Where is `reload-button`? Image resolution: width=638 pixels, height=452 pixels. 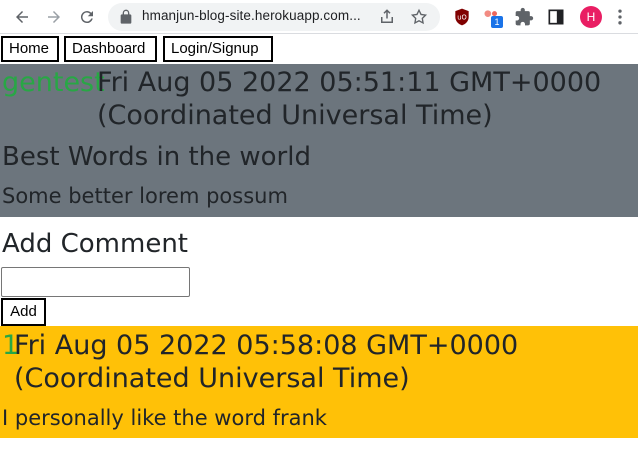 reload-button is located at coordinates (87, 17).